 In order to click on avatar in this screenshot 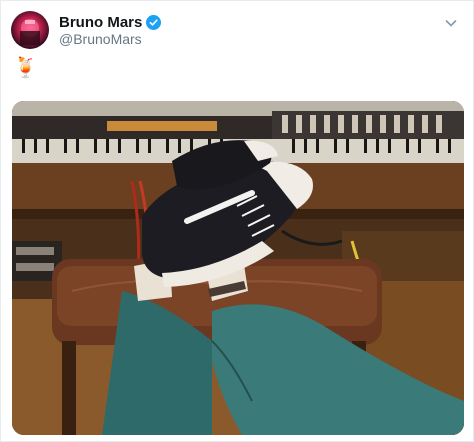, I will do `click(30, 30)`.